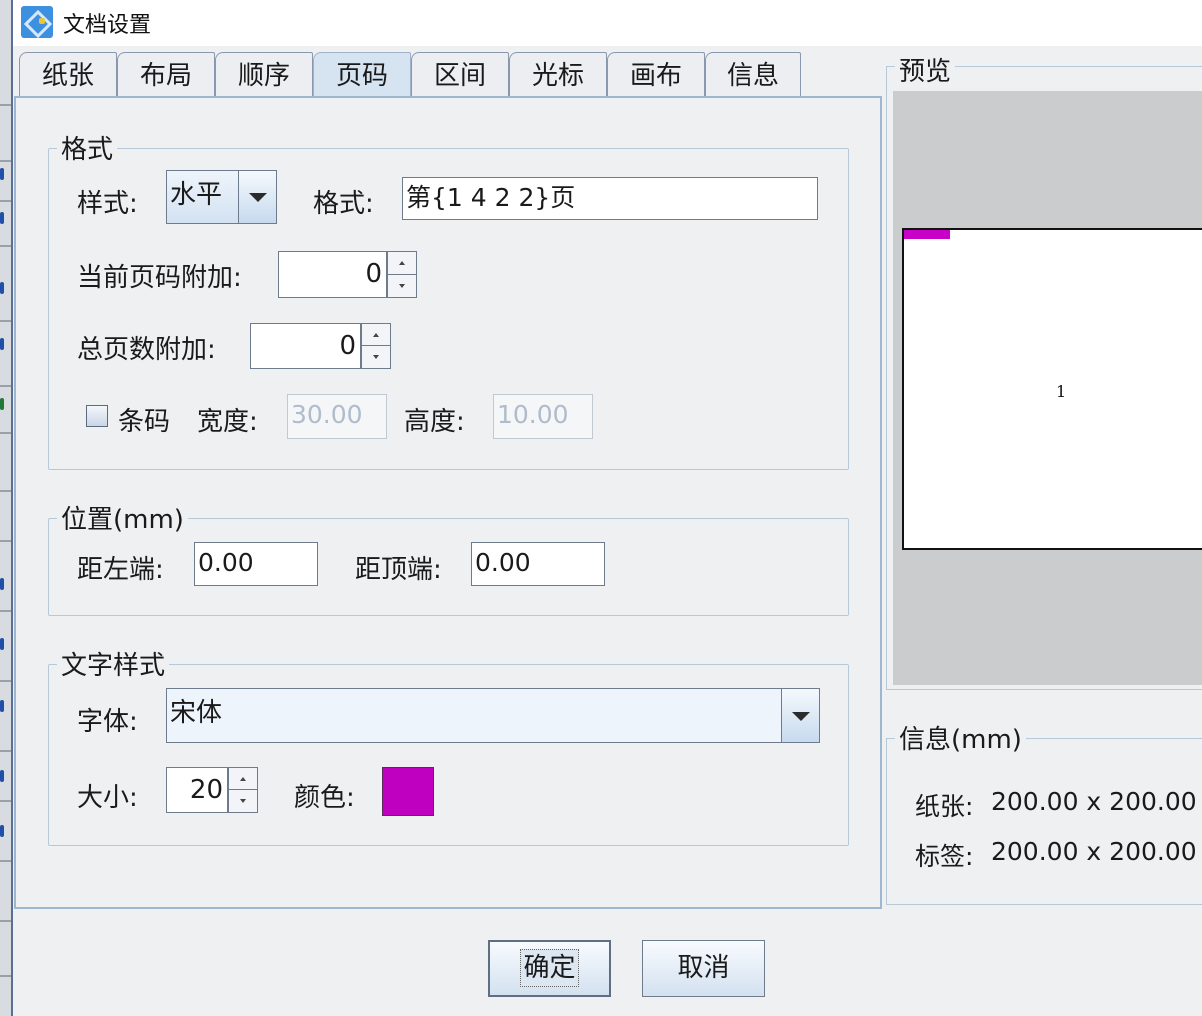  Describe the element at coordinates (122, 517) in the screenshot. I see `position-group-title: 位置(mm)` at that location.